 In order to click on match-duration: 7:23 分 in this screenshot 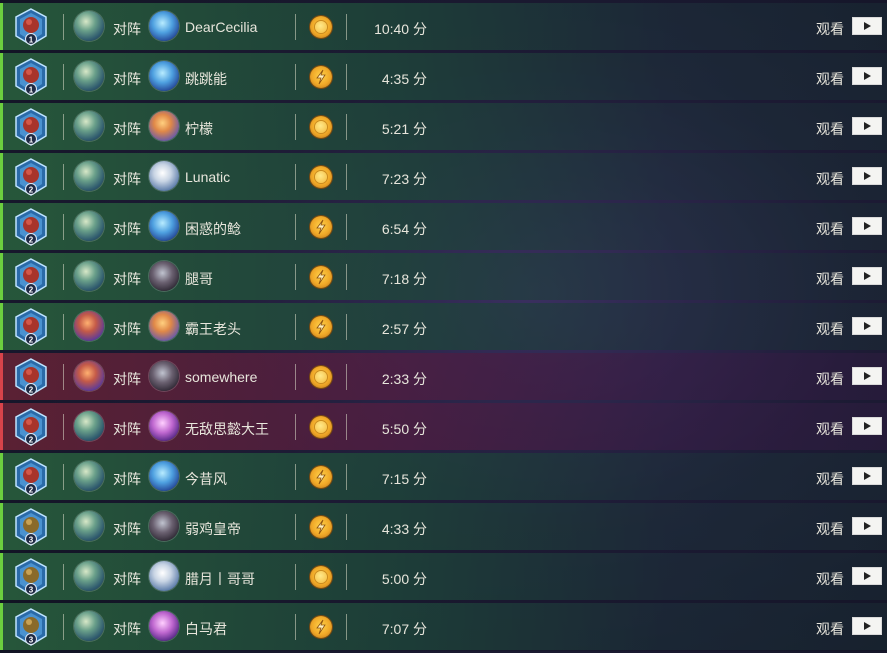, I will do `click(404, 179)`.